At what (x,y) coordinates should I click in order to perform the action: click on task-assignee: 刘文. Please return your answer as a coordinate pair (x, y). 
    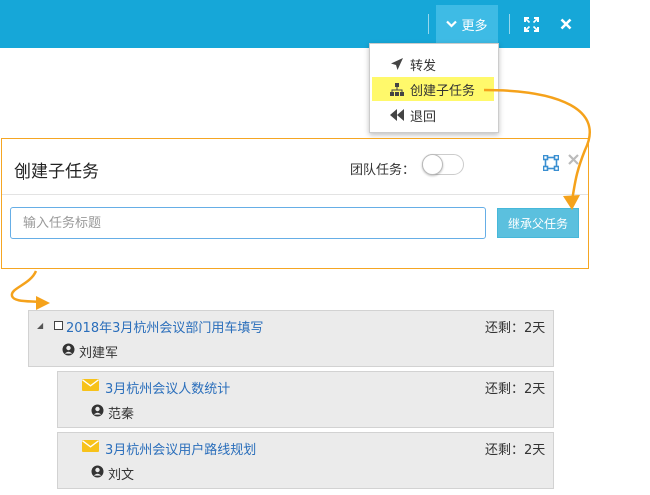
    Looking at the image, I should click on (112, 473).